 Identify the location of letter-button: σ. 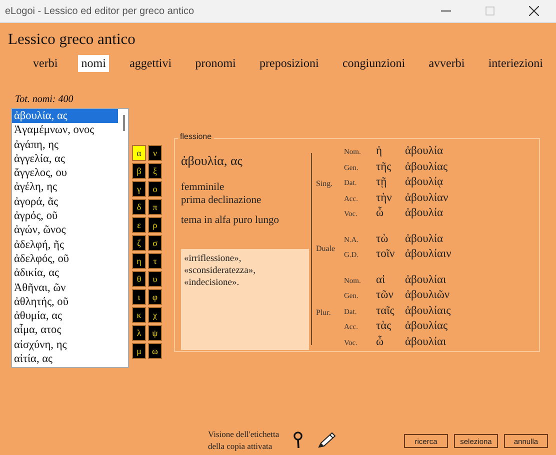
(155, 243).